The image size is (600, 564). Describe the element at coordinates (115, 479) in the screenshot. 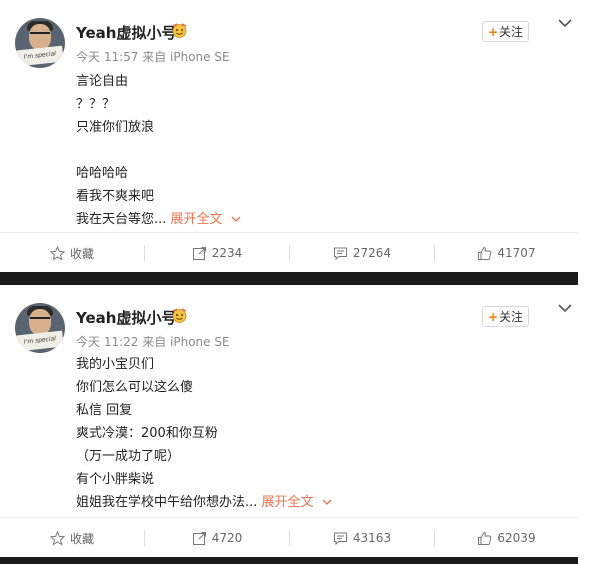

I see `post-line: 有个小胖柴说` at that location.